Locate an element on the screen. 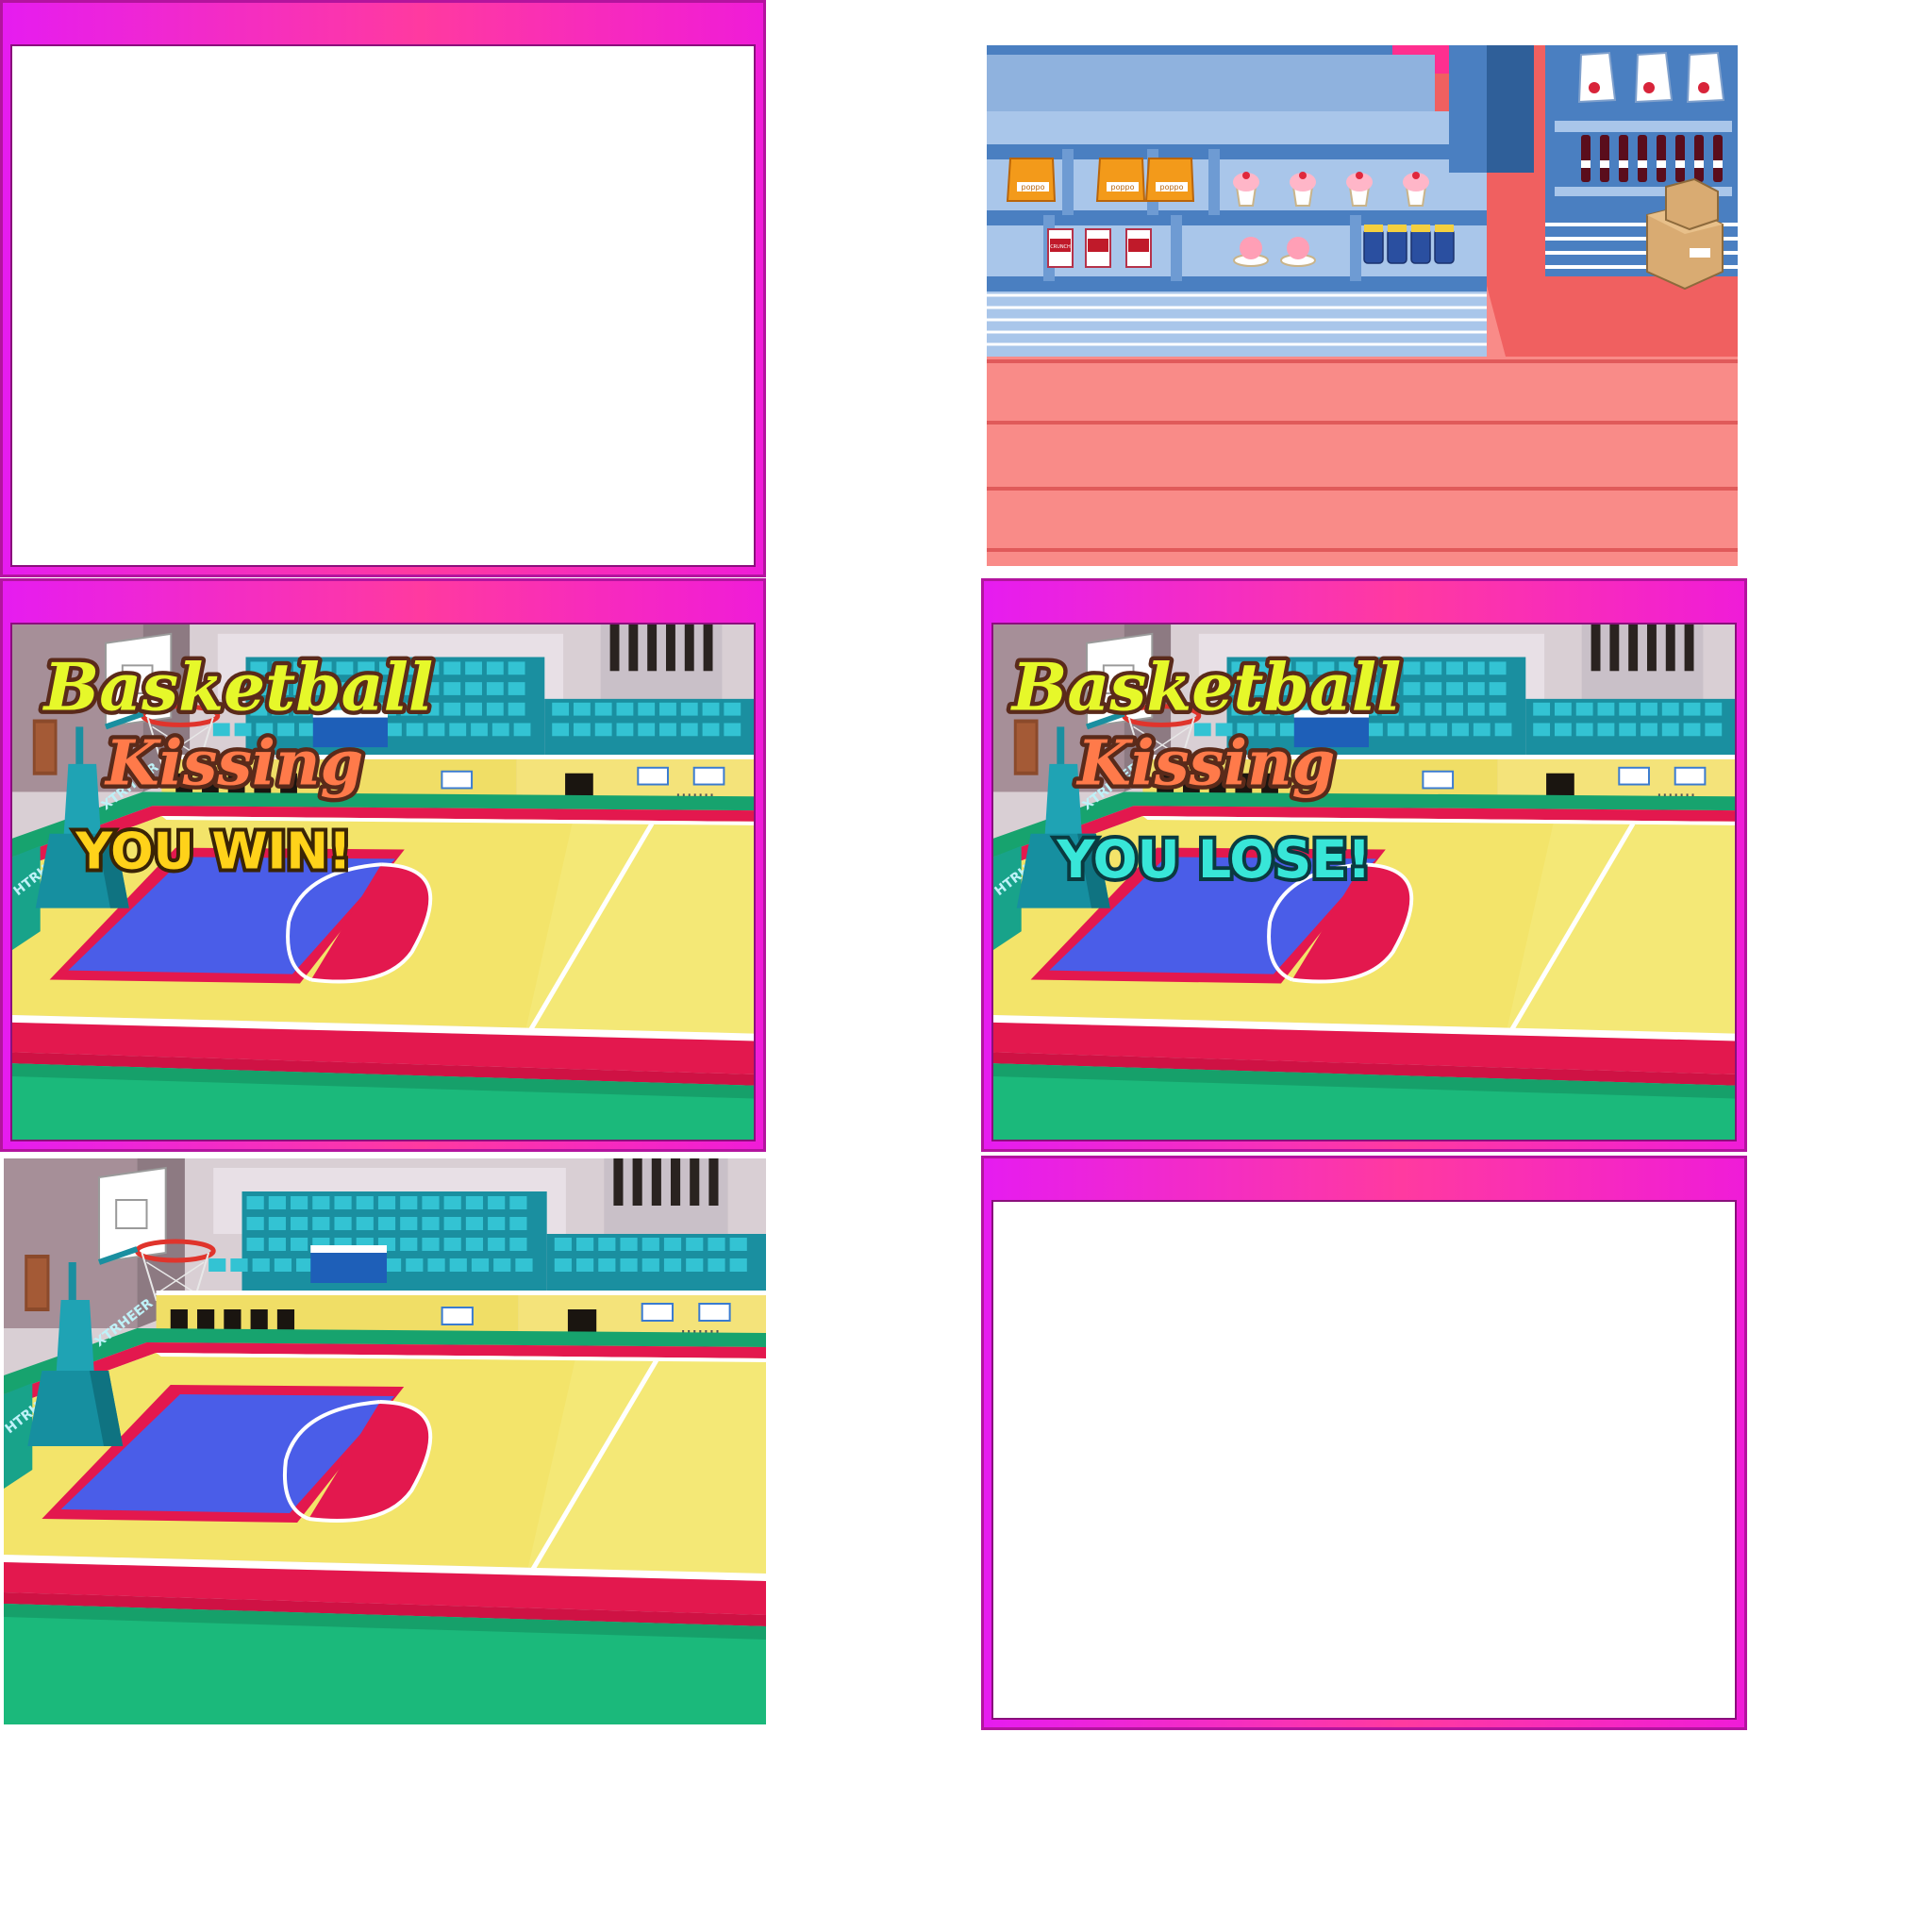 This screenshot has height=1932, width=1932. lose-screen: Basketball Kissing YOU LOSE! is located at coordinates (1364, 865).